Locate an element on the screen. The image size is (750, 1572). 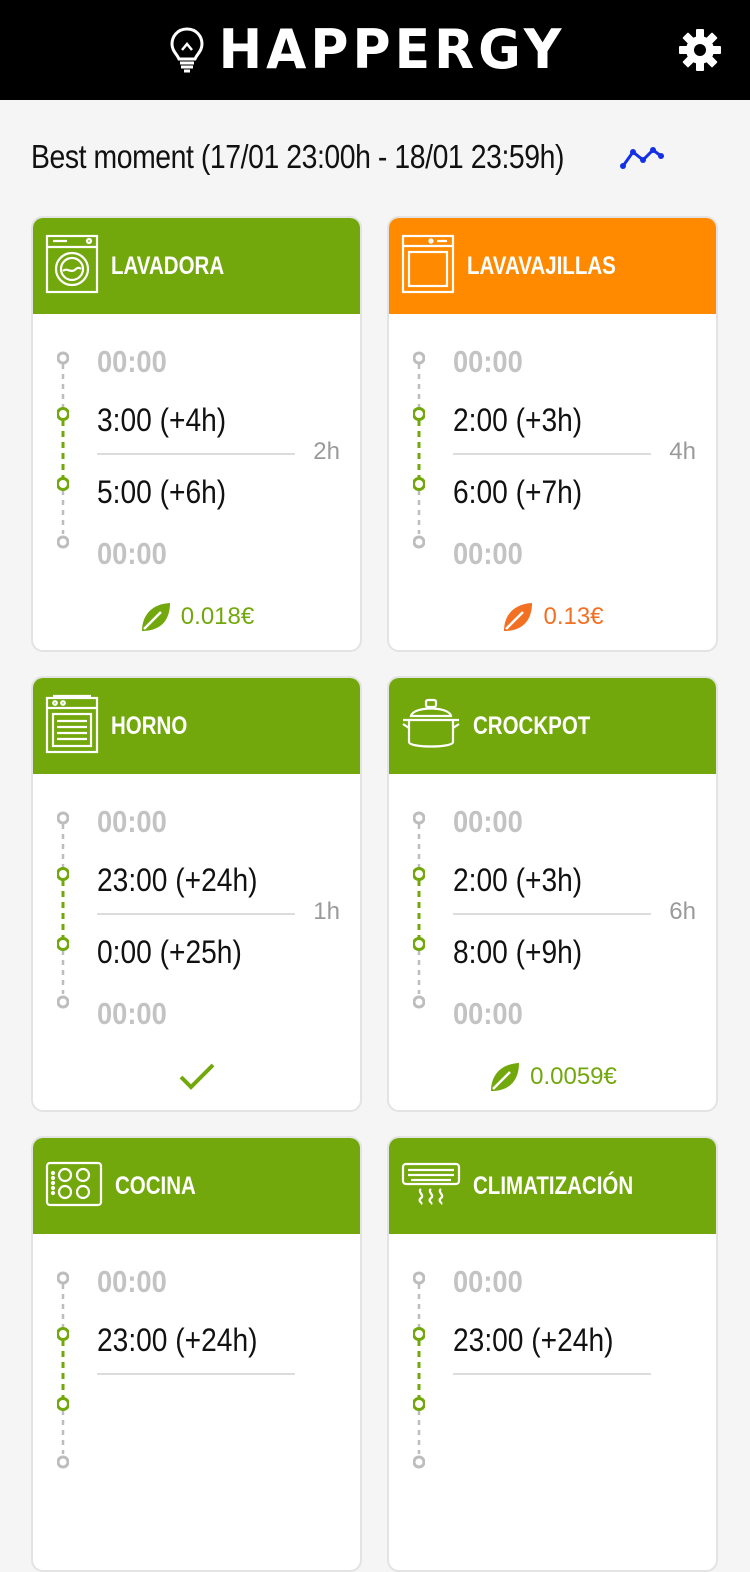
appliance-name: CLIMATIZACIÓN is located at coordinates (553, 1185).